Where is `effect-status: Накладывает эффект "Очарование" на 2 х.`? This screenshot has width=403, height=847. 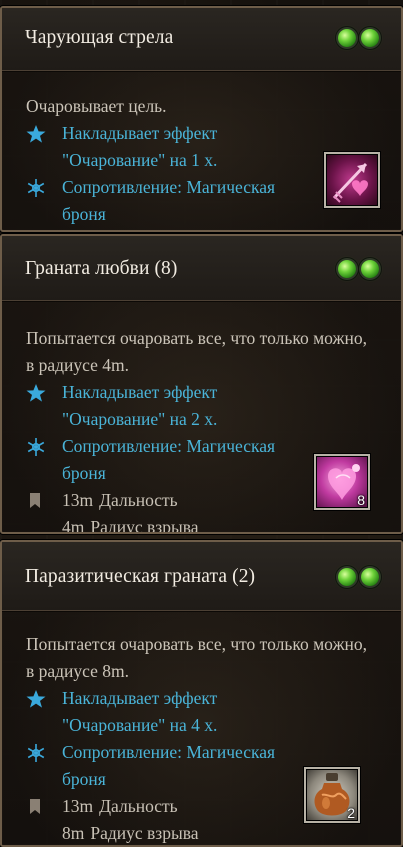 effect-status: Накладывает эффект "Очарование" на 2 х. is located at coordinates (171, 406).